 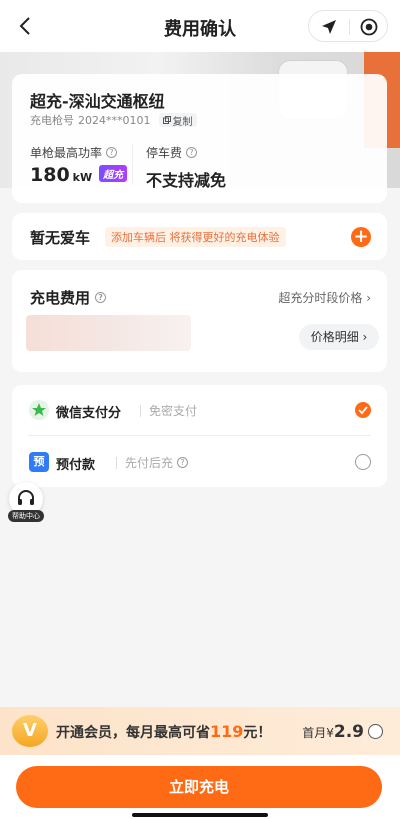 I want to click on car-card: 暂无爱车 添加车辆后 将获得更好的充电体验 +, so click(x=199, y=236).